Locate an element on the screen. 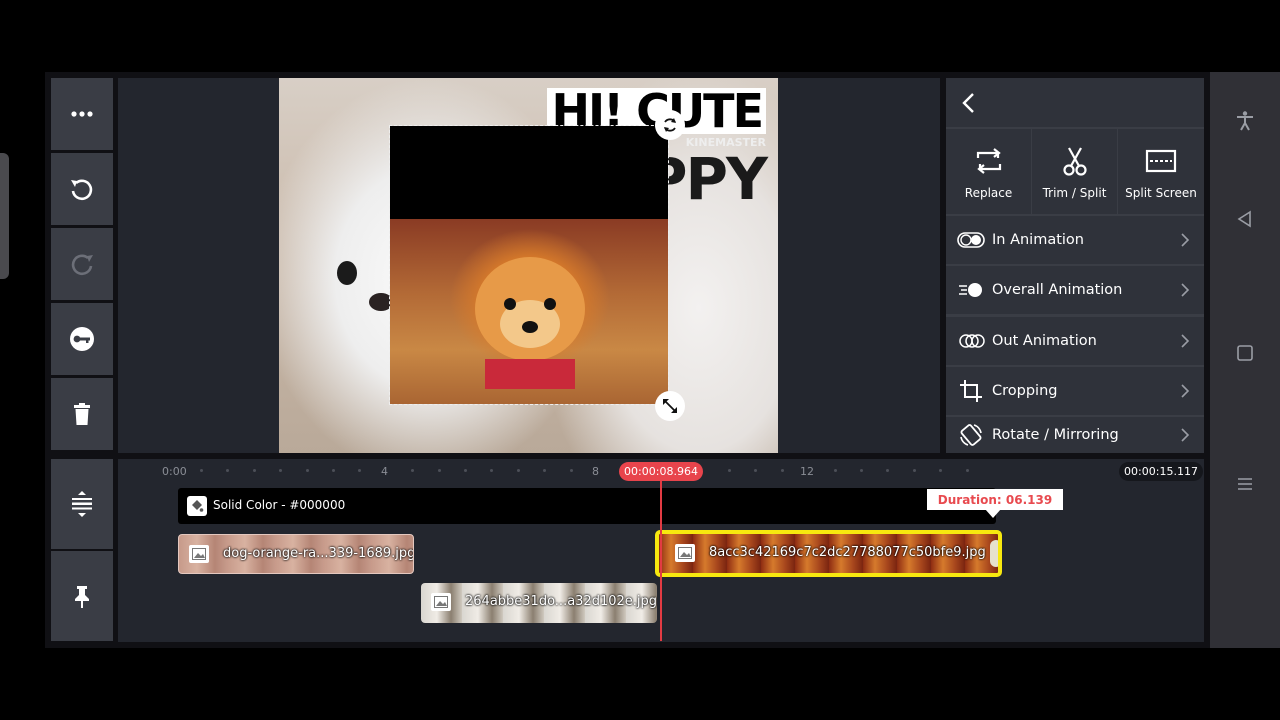  chevron-left-icon is located at coordinates (968, 103).